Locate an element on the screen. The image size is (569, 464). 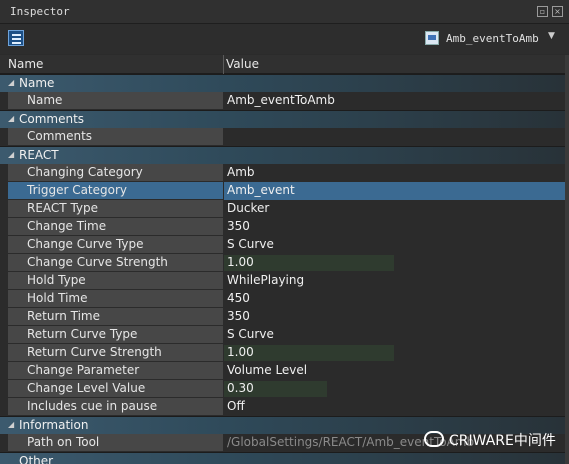
panel-edge is located at coordinates (567, 259).